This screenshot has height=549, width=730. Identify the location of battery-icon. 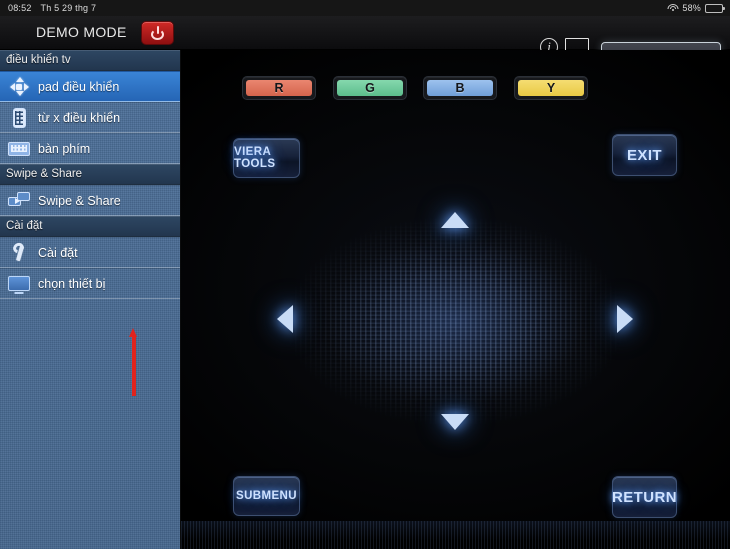
(715, 8).